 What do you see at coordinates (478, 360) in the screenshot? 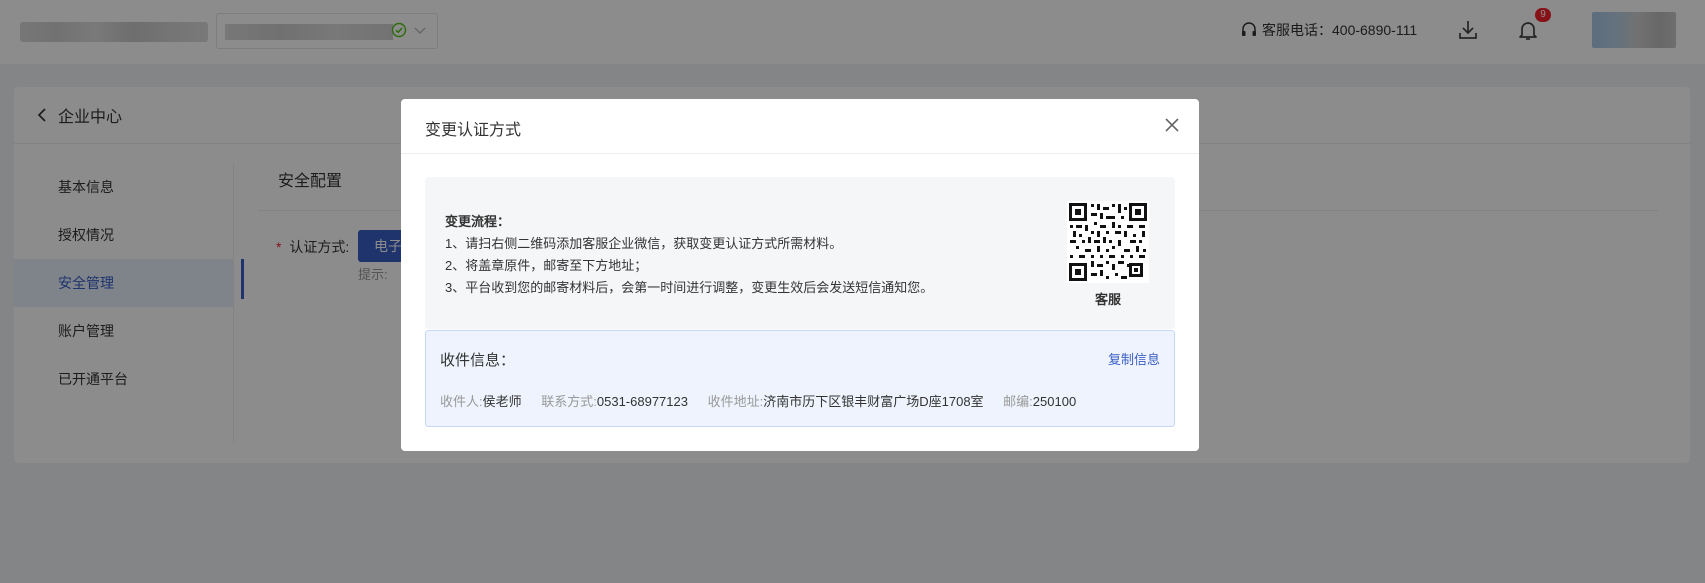
I see `recipient-title: 收件信息：` at bounding box center [478, 360].